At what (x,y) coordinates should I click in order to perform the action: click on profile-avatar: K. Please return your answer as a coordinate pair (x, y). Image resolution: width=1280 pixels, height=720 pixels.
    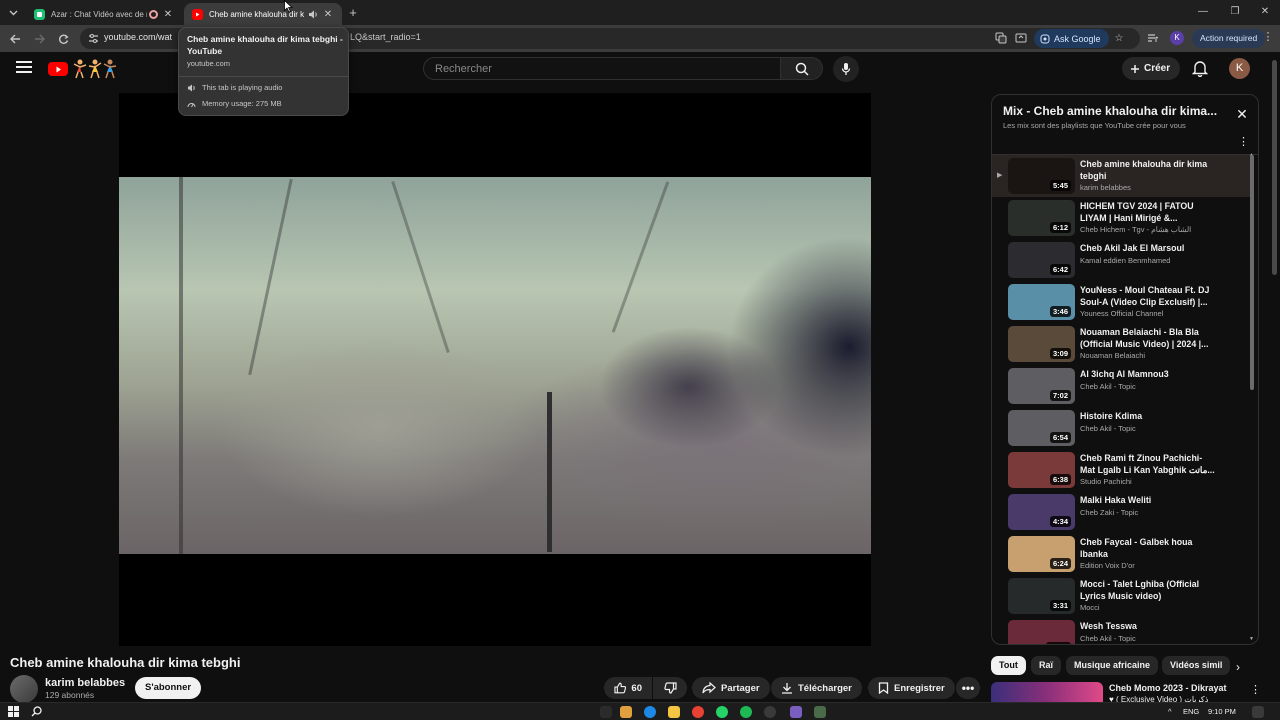
    Looking at the image, I should click on (1177, 38).